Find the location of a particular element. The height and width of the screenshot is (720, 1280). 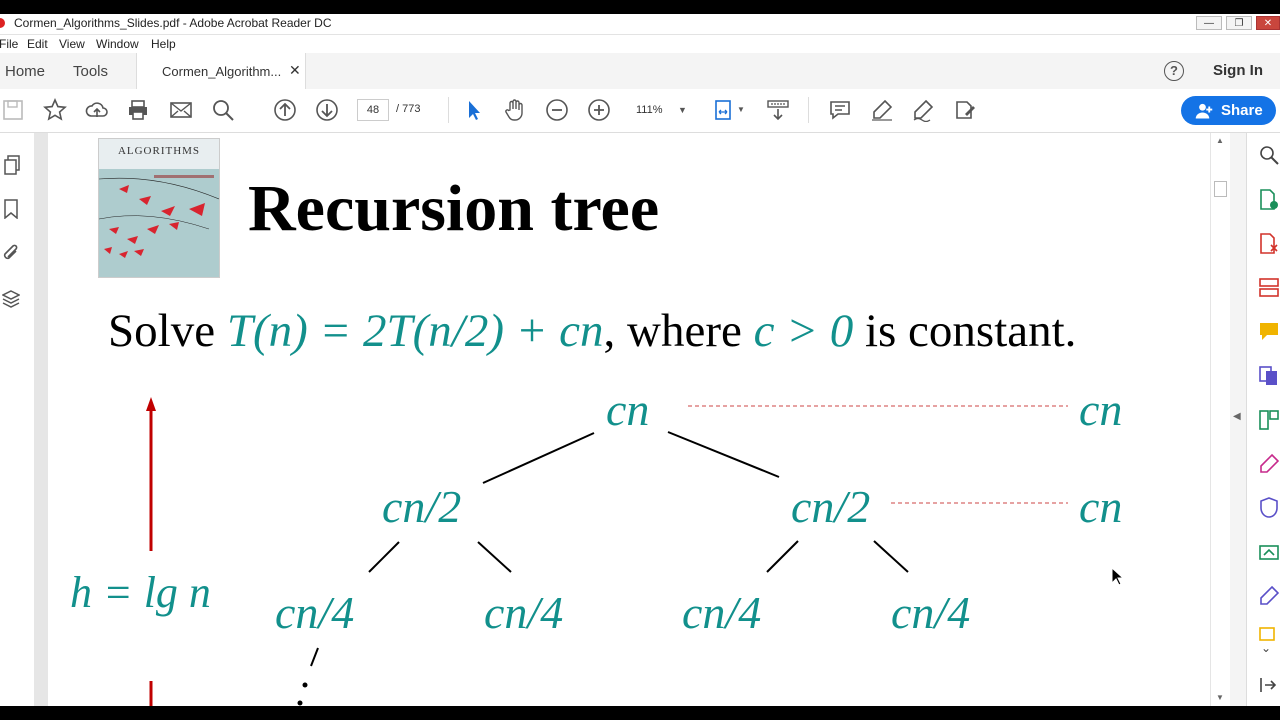

fill-sign-icon is located at coordinates (965, 110).